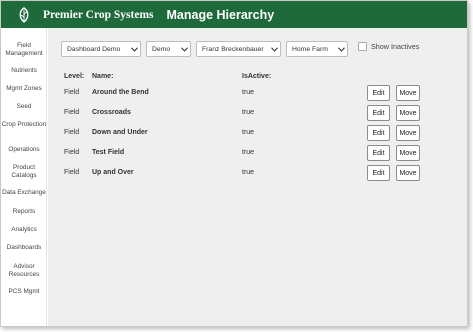  I want to click on sidebar-item-field-management: Field Management, so click(24, 49).